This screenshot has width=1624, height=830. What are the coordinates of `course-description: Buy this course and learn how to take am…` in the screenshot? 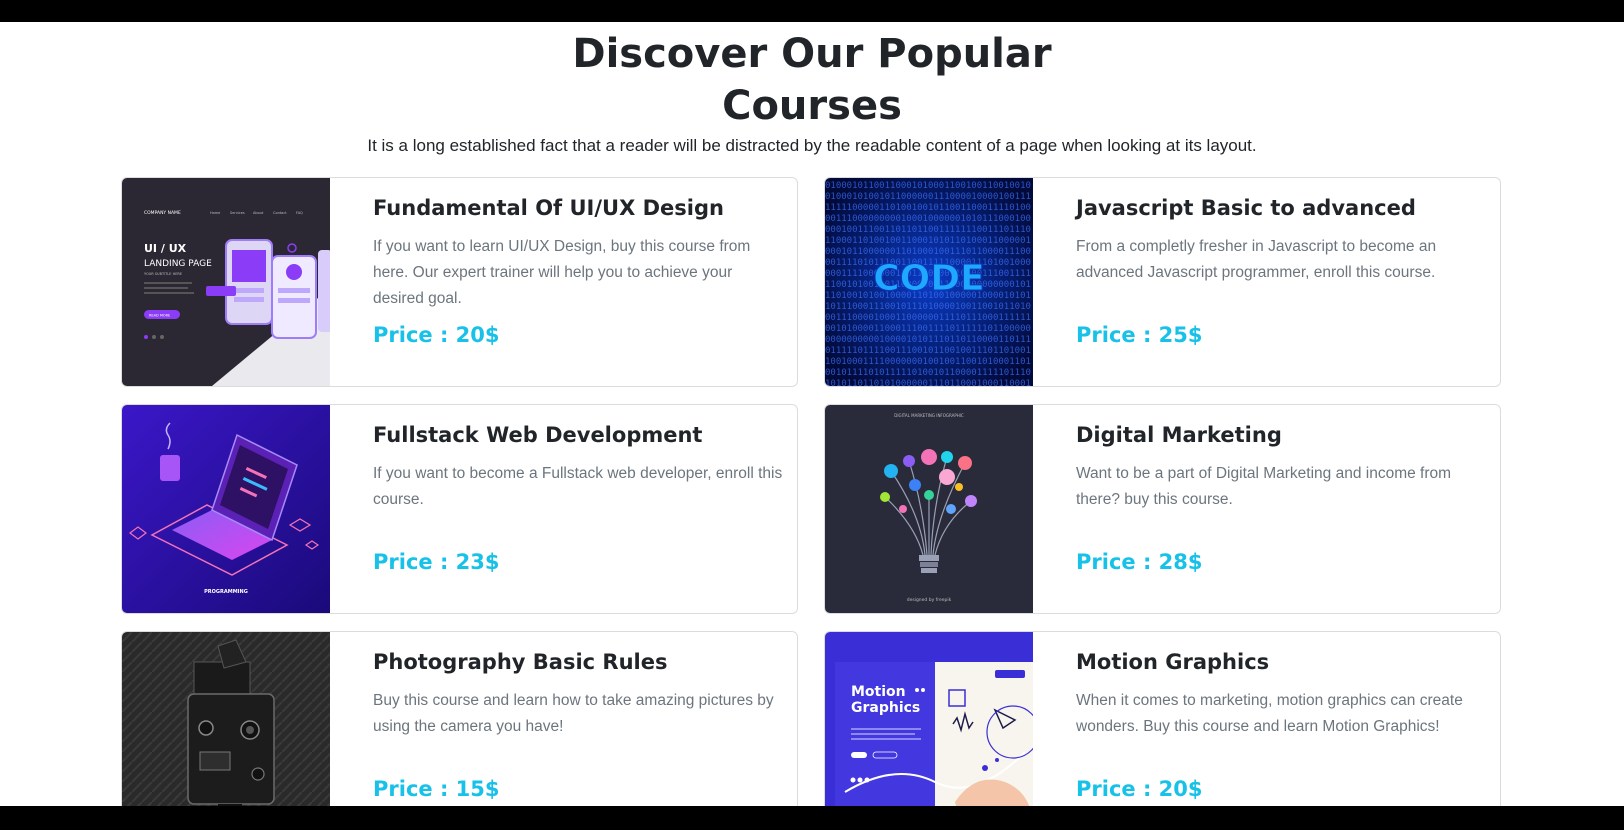 It's located at (573, 713).